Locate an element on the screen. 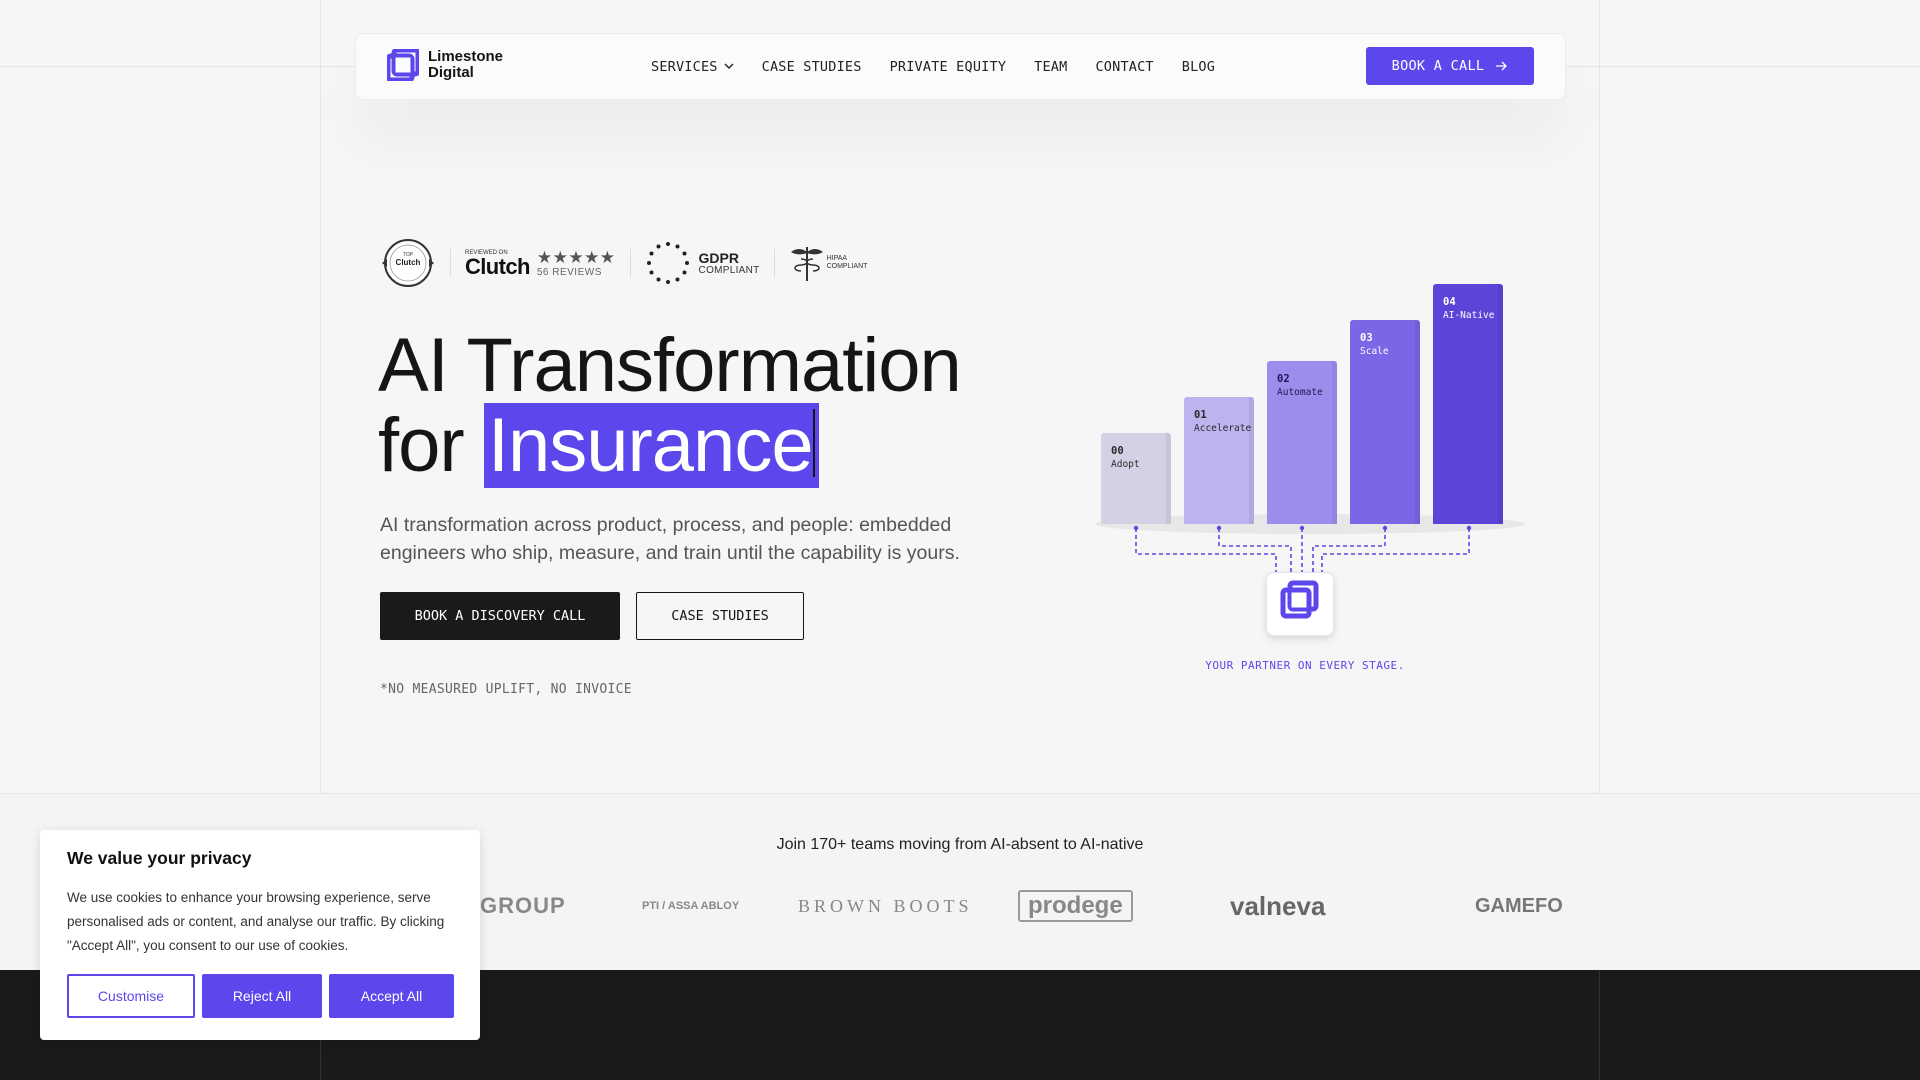 The width and height of the screenshot is (1920, 1080). partner-hub-icon is located at coordinates (1300, 604).